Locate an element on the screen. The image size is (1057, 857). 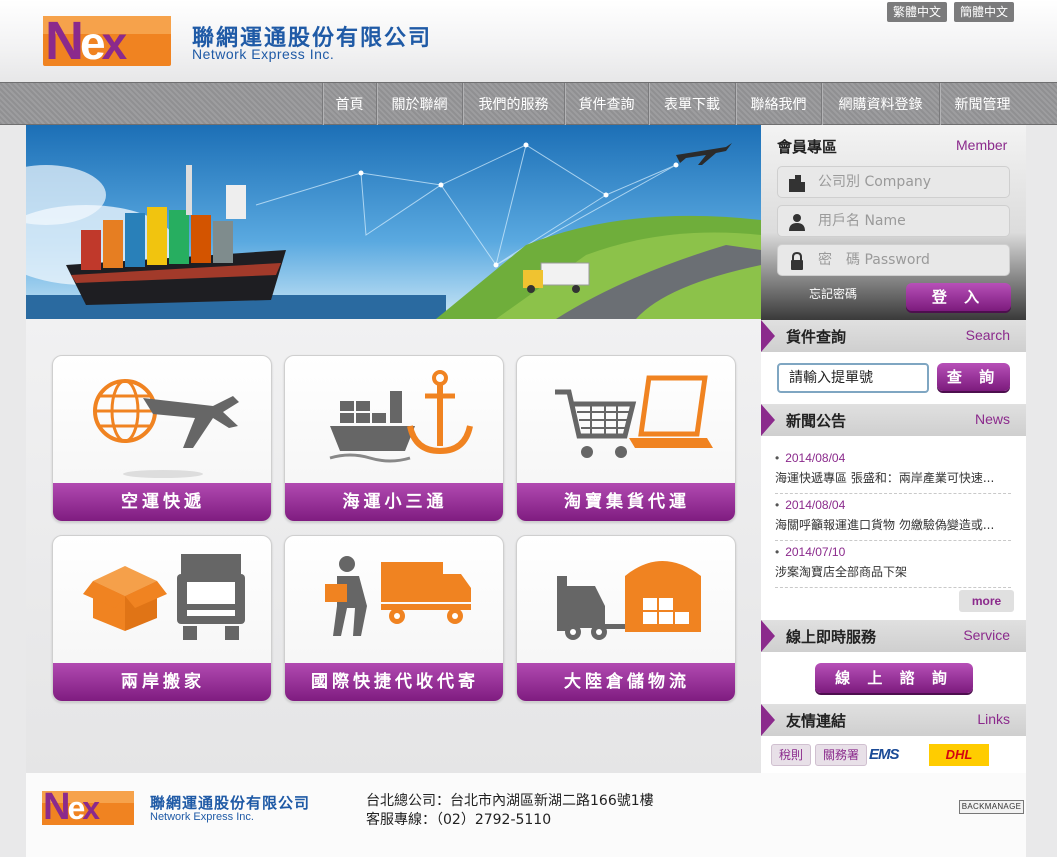
service-tile-sea-label: 海運小三通 is located at coordinates (394, 502).